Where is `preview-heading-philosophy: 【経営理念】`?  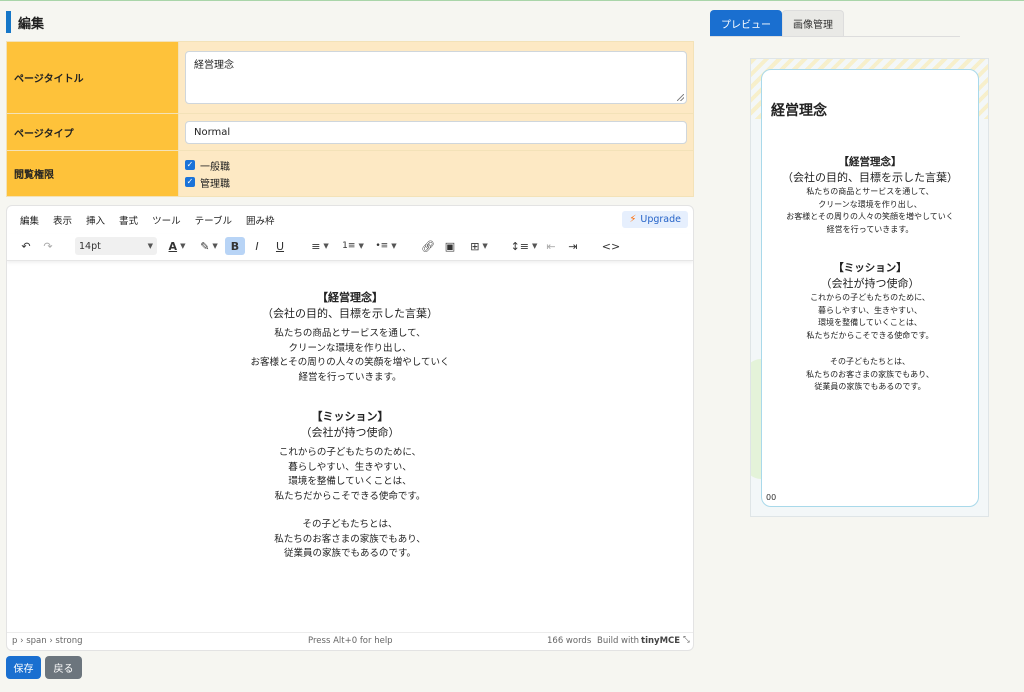 preview-heading-philosophy: 【経営理念】 is located at coordinates (870, 162).